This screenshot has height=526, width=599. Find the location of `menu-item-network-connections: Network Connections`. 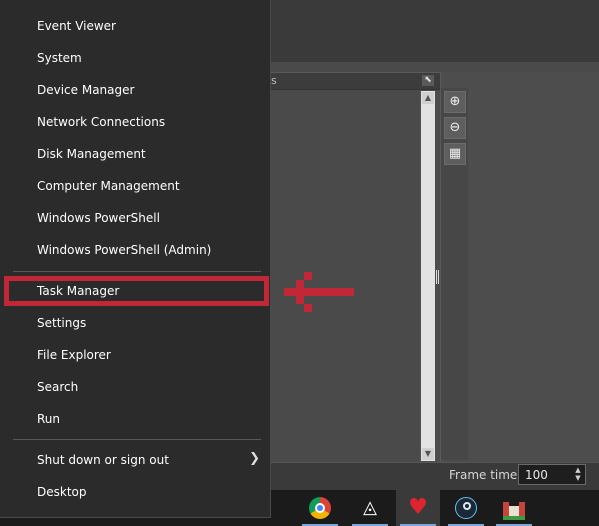

menu-item-network-connections: Network Connections is located at coordinates (135, 122).